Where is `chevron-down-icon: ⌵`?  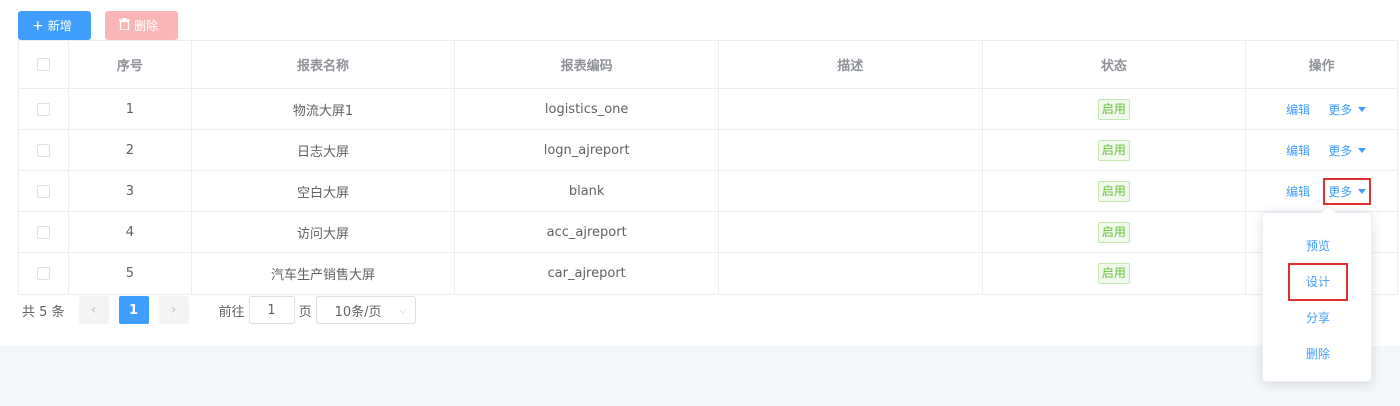 chevron-down-icon: ⌵ is located at coordinates (402, 310).